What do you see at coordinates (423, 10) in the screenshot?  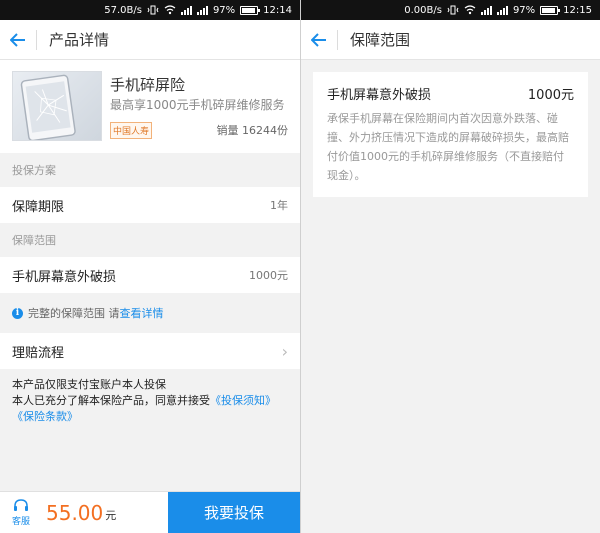 I see `network-speed-right: 0.00B/s` at bounding box center [423, 10].